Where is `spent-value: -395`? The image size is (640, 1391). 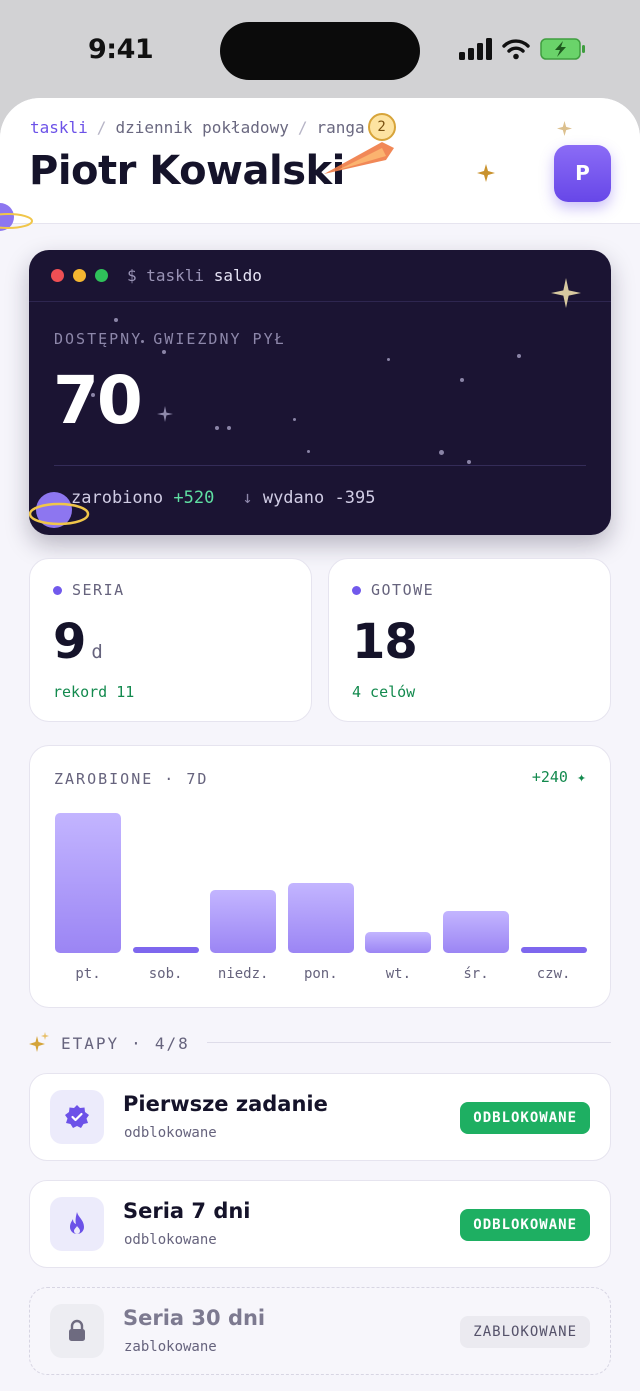
spent-value: -395 is located at coordinates (355, 498).